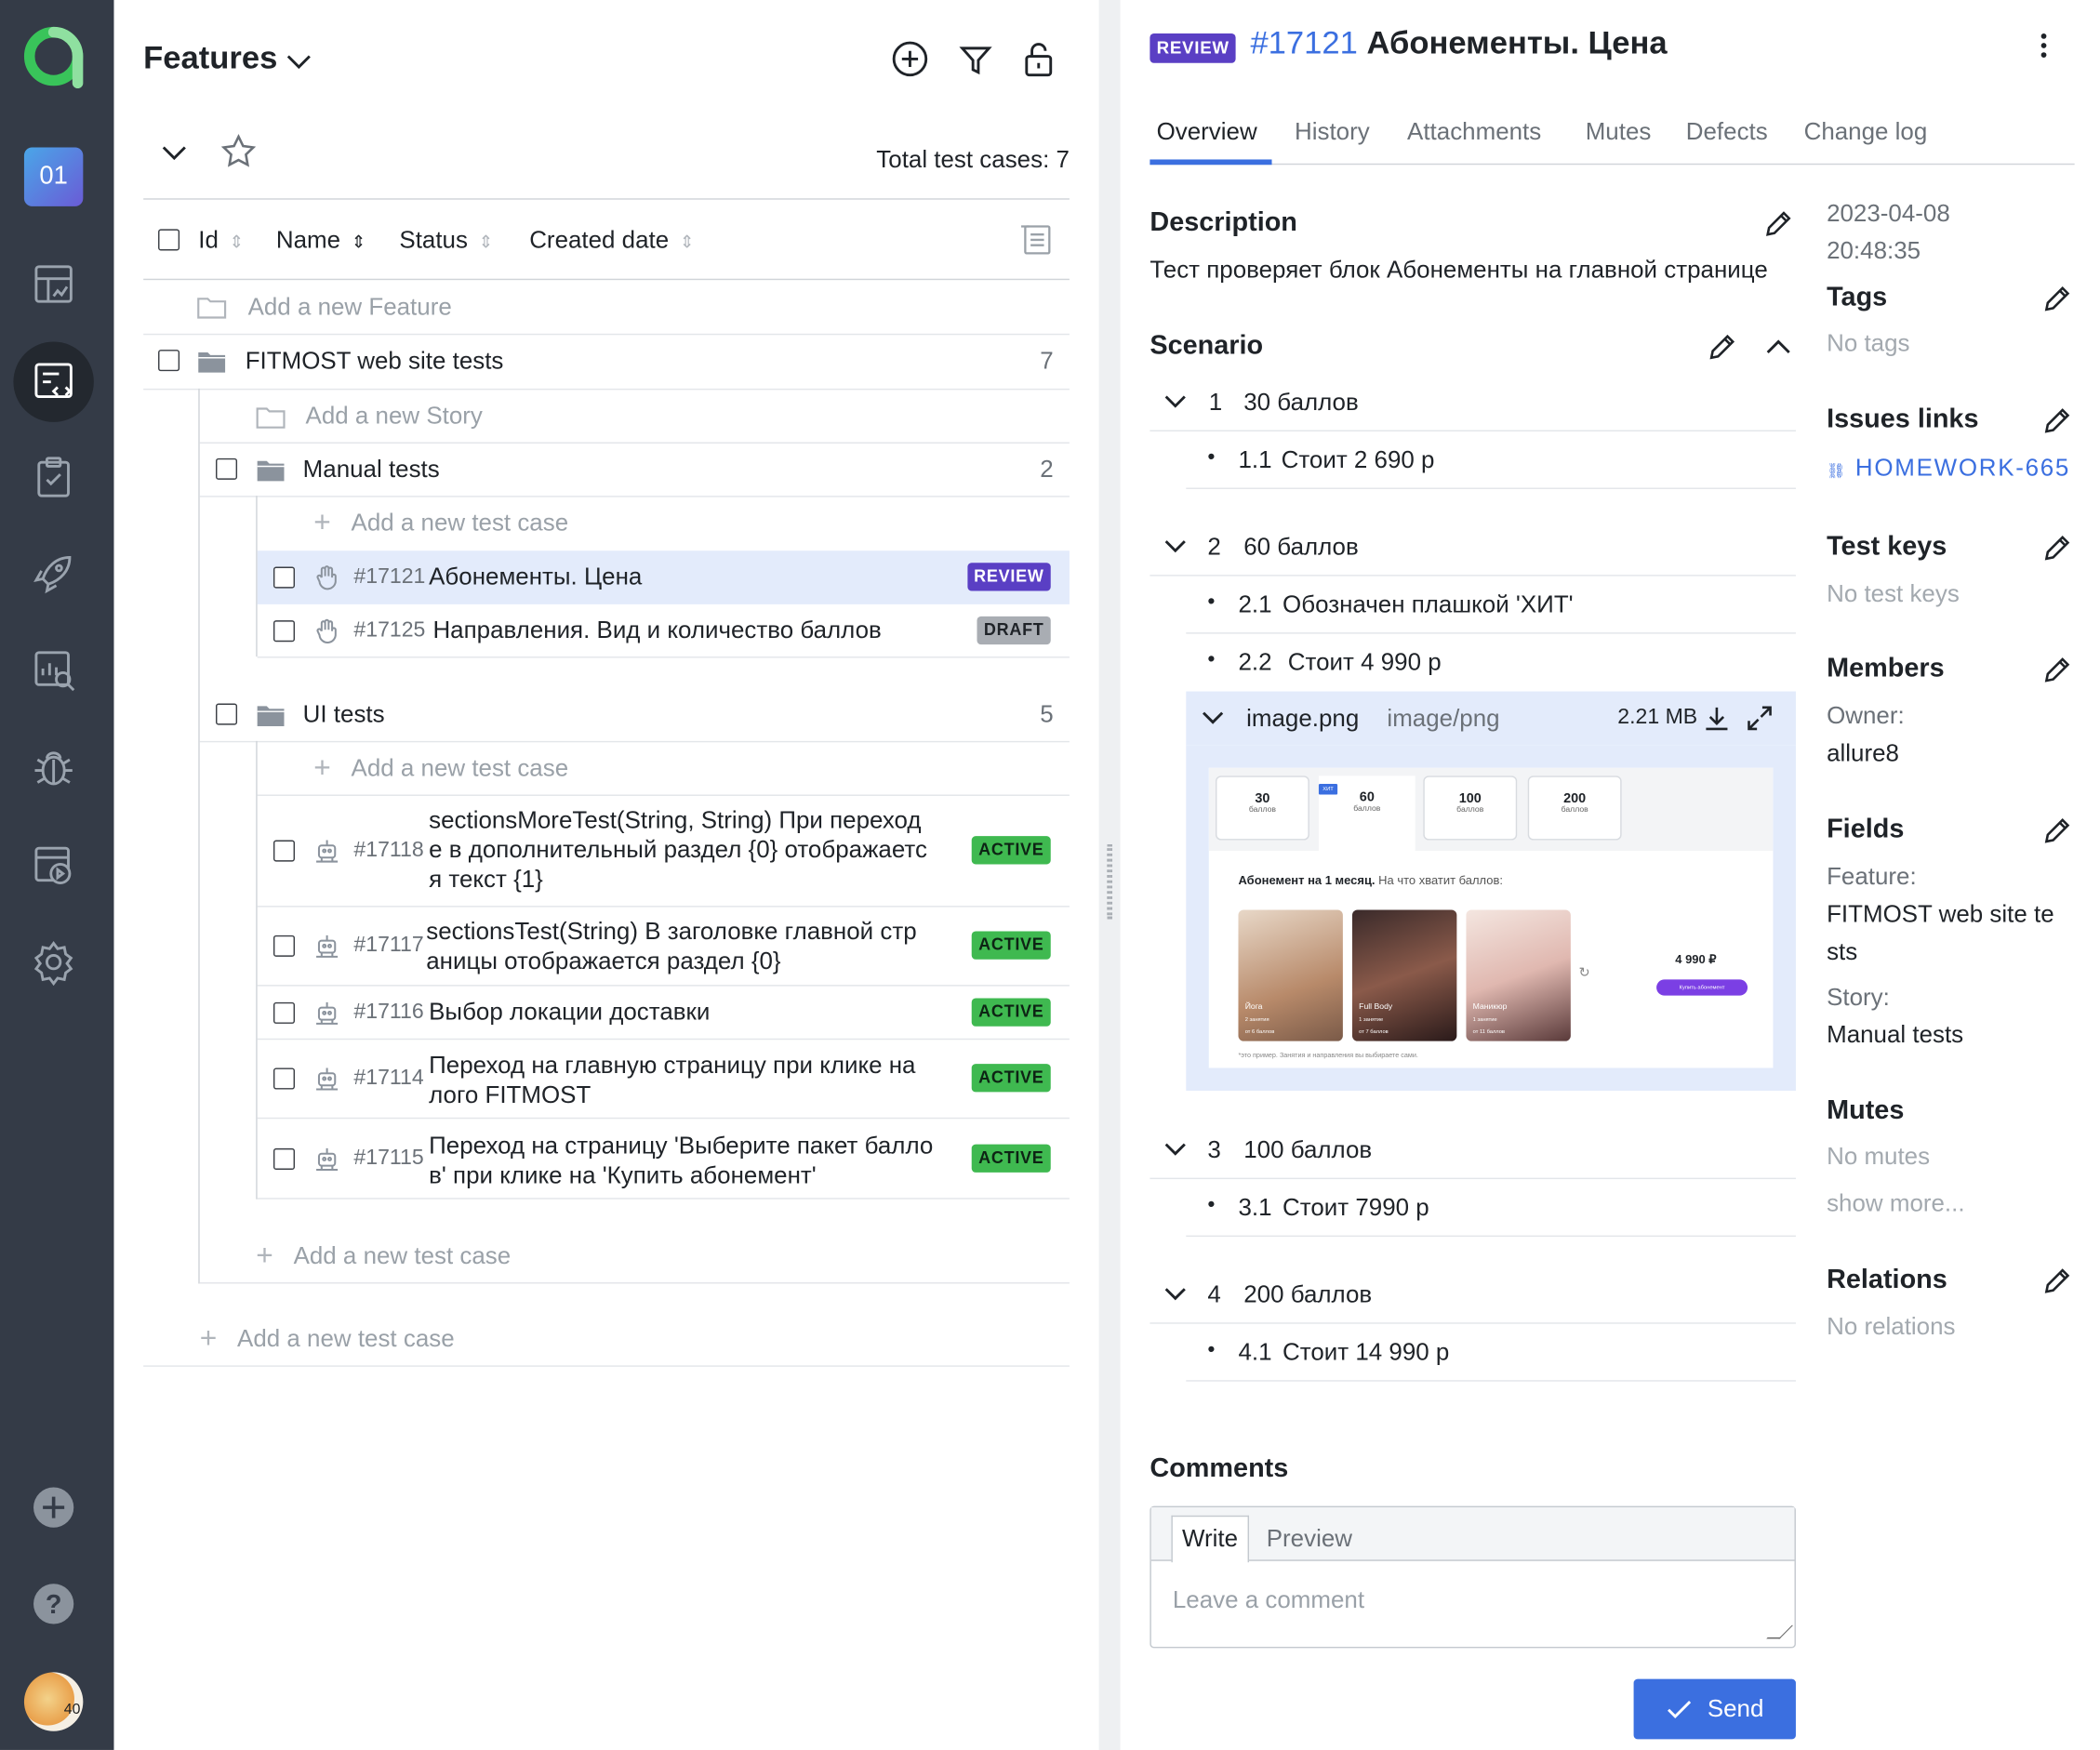 This screenshot has width=2100, height=1750. I want to click on story-row-manual: Manual tests 2, so click(635, 470).